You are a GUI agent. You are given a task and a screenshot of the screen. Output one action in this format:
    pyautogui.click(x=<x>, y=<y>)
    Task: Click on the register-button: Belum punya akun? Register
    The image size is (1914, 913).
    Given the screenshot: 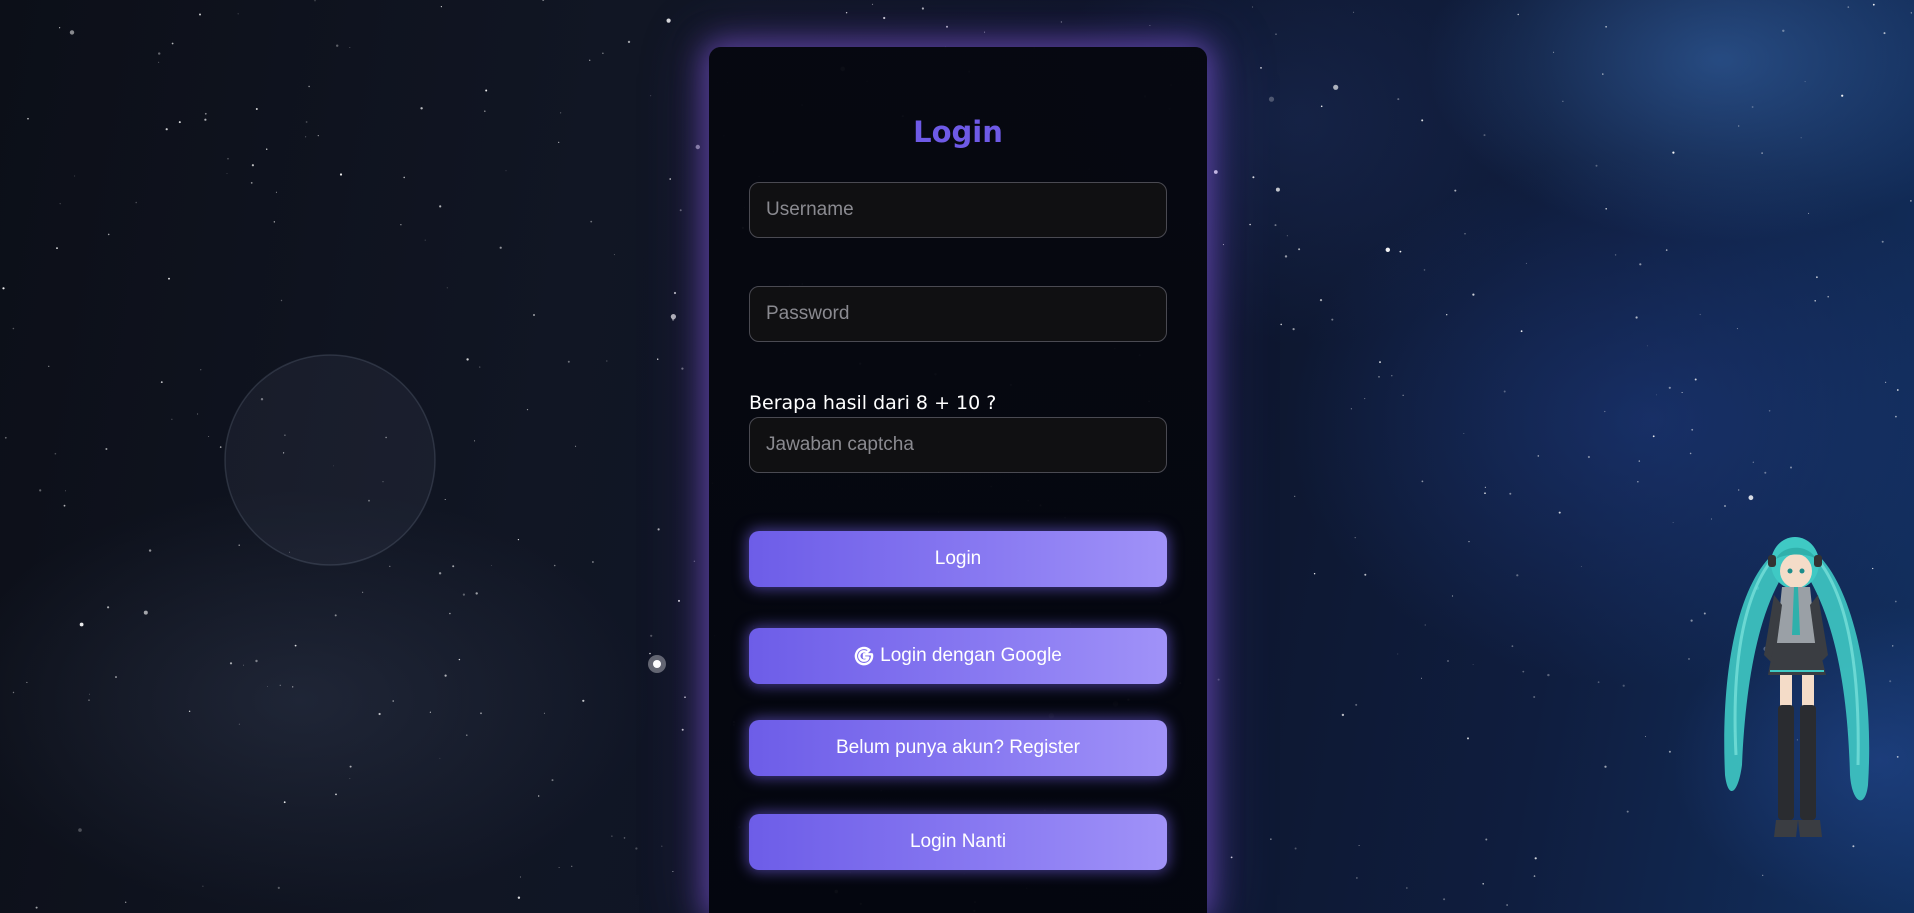 What is the action you would take?
    pyautogui.click(x=958, y=748)
    